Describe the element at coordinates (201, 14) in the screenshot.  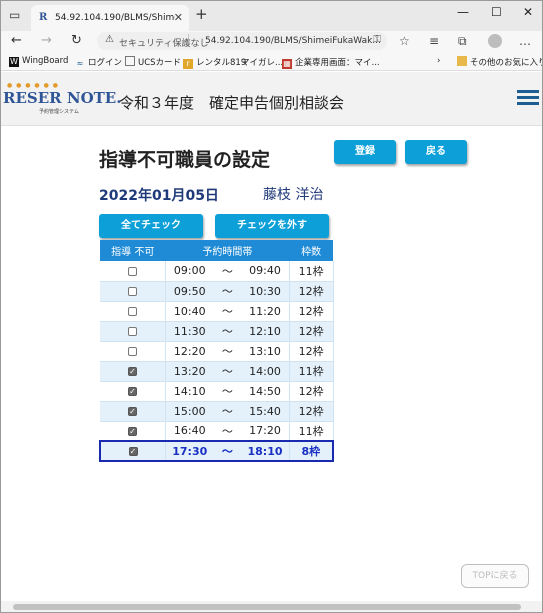
I see `new-tab-icon: +` at that location.